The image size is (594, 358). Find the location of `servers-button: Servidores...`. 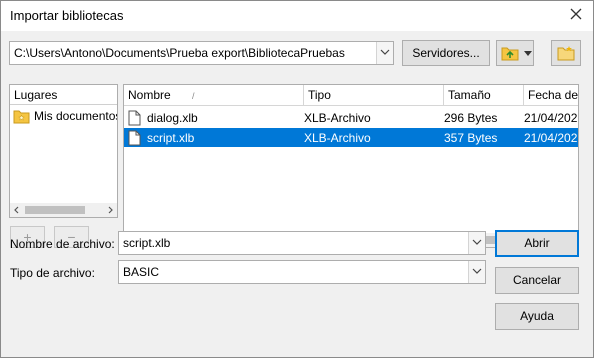

servers-button: Servidores... is located at coordinates (446, 53).